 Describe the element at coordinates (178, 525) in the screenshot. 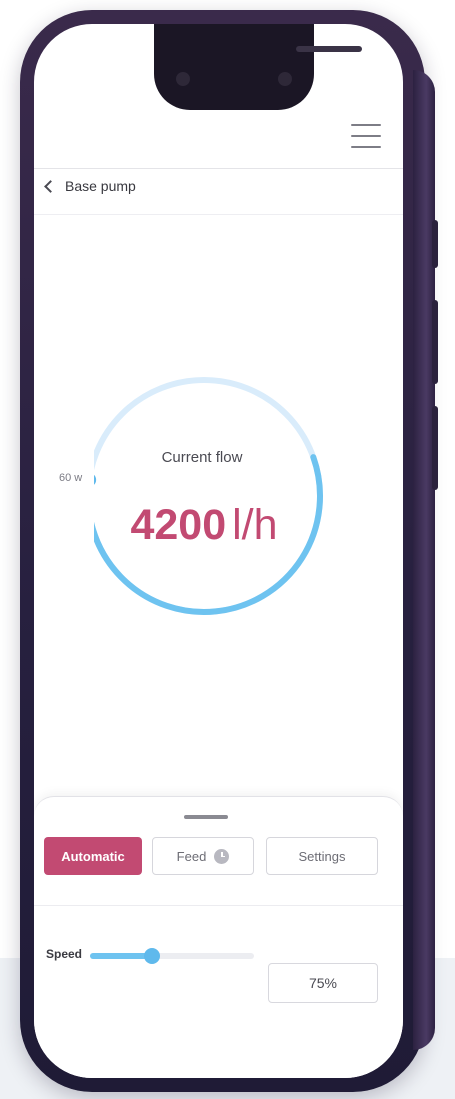

I see `flow-value: 4200` at that location.